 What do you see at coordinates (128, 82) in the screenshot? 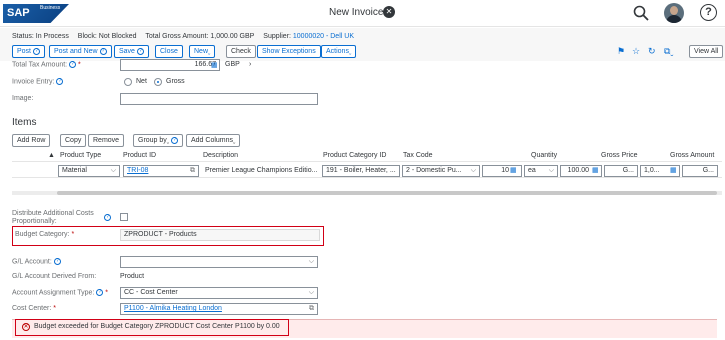
I see `net-radio` at bounding box center [128, 82].